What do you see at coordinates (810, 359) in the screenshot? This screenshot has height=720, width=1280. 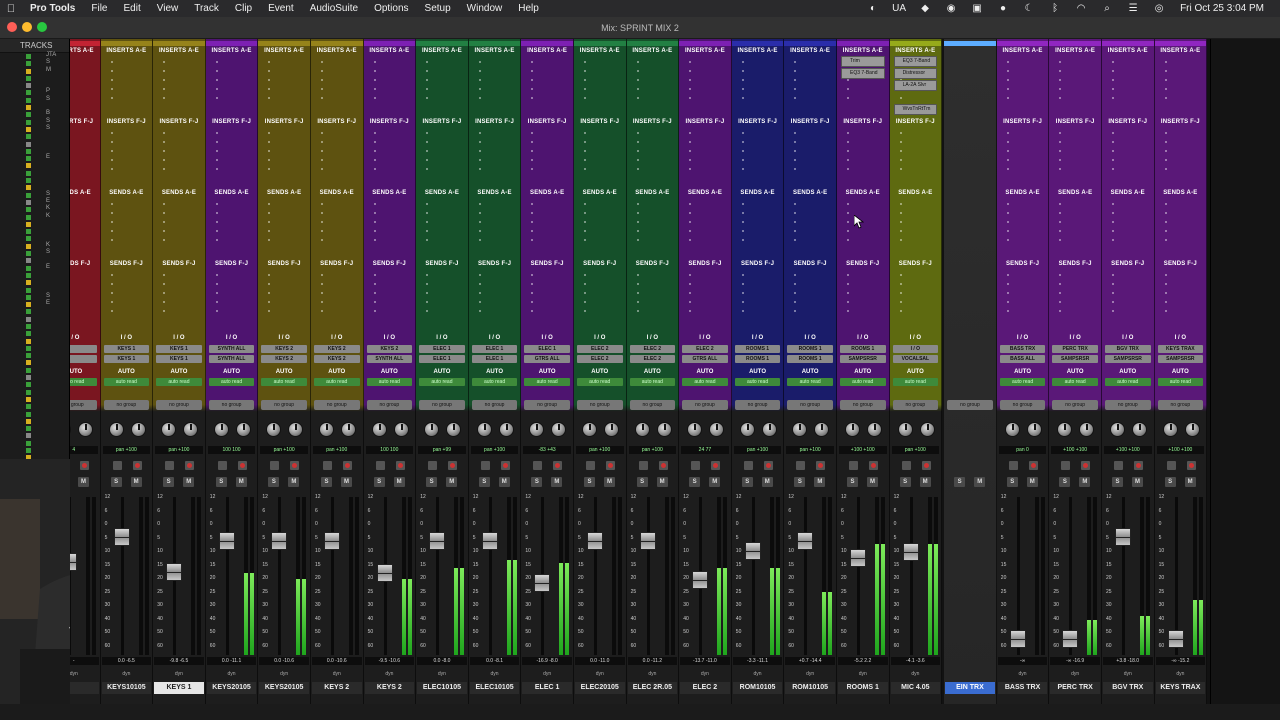 I see `output-selector: ROOMS 1` at bounding box center [810, 359].